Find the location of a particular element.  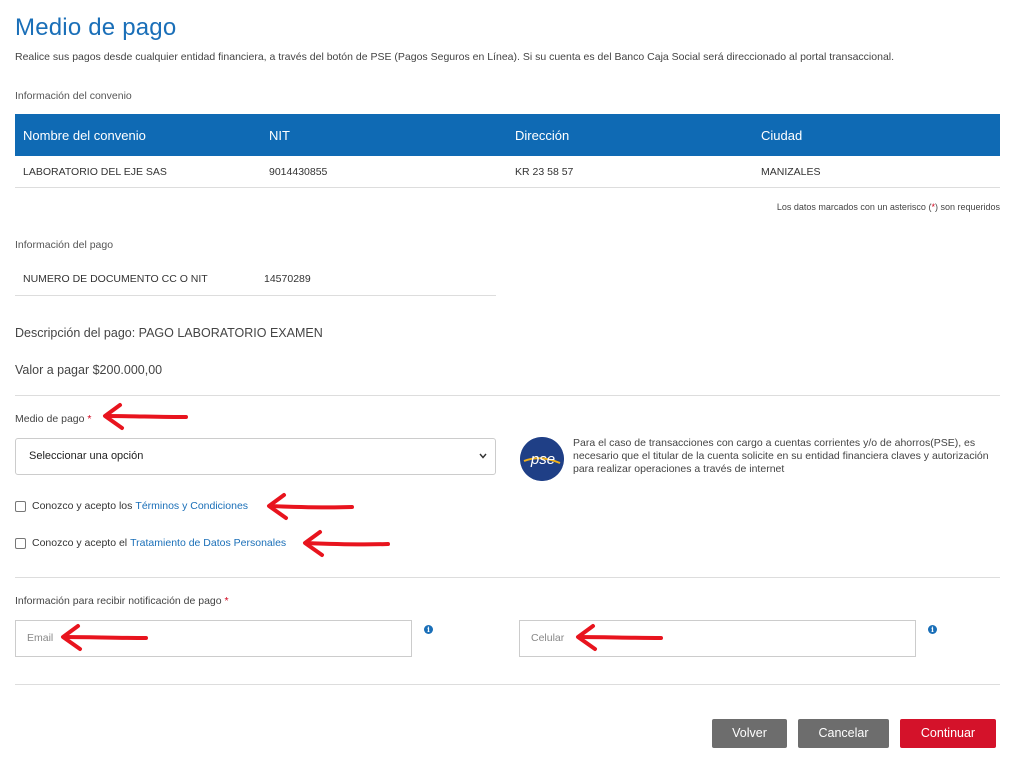

required-note-after: ) son requeridos is located at coordinates (967, 207).